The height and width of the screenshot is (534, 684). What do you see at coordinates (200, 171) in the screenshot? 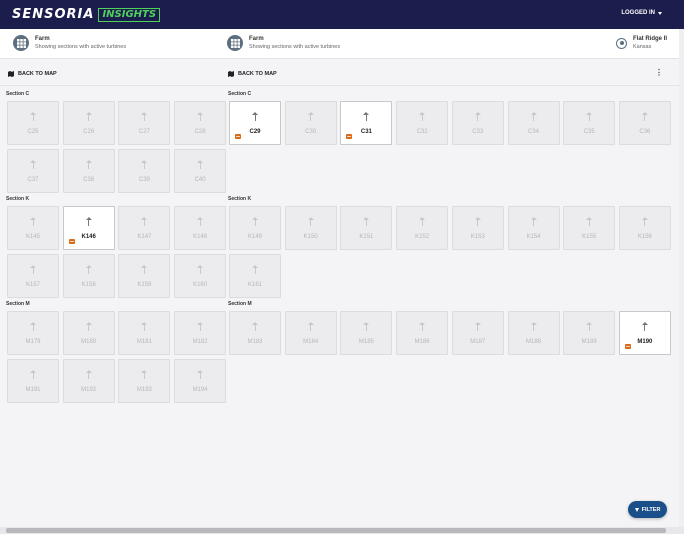
I see `turbine-tile-c40: C40` at bounding box center [200, 171].